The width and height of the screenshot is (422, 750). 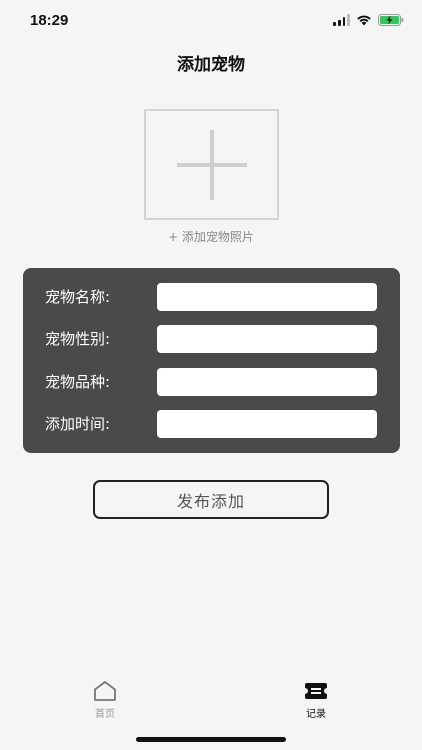 What do you see at coordinates (267, 382) in the screenshot?
I see `pet-breed-input` at bounding box center [267, 382].